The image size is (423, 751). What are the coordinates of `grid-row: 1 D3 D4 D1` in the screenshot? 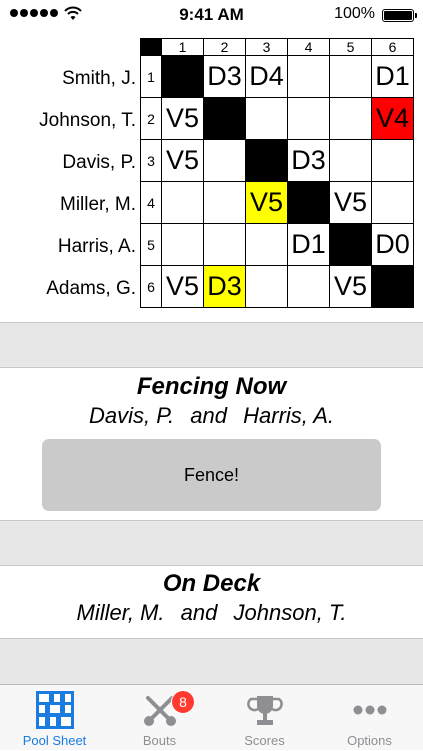 It's located at (277, 76).